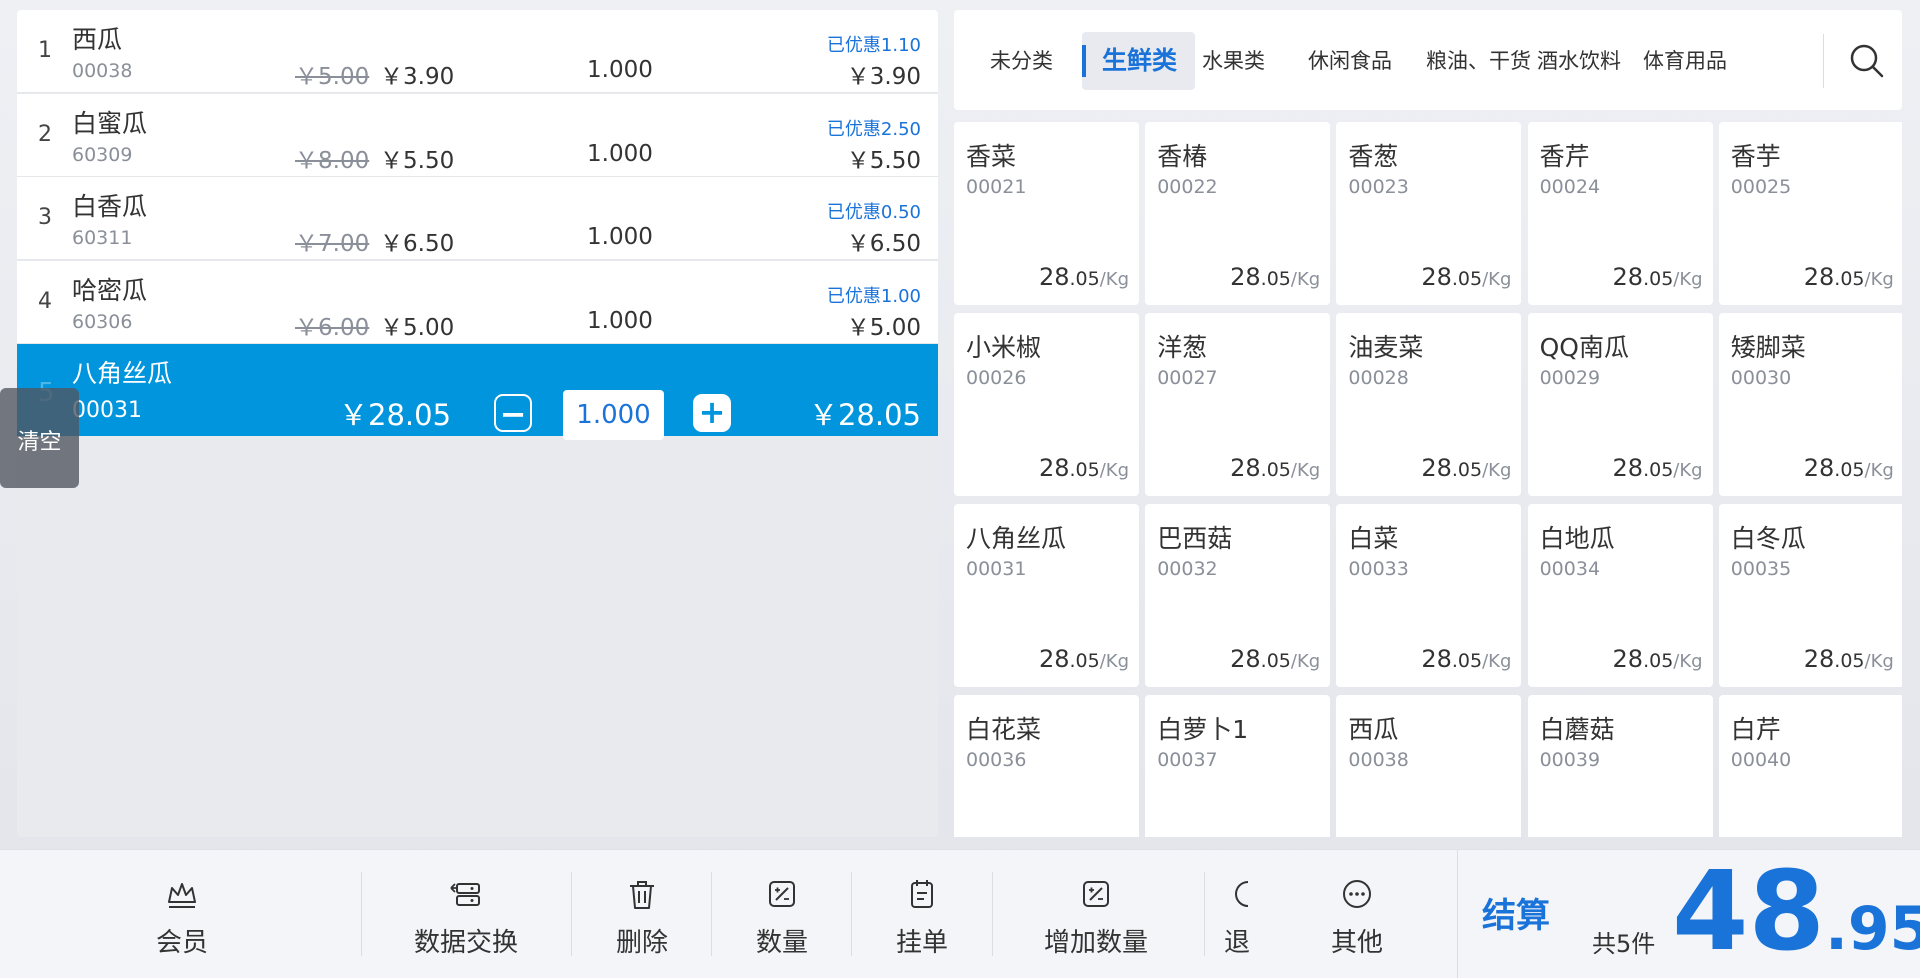 This screenshot has width=1920, height=978. I want to click on decrease-quantity-button: −, so click(513, 413).